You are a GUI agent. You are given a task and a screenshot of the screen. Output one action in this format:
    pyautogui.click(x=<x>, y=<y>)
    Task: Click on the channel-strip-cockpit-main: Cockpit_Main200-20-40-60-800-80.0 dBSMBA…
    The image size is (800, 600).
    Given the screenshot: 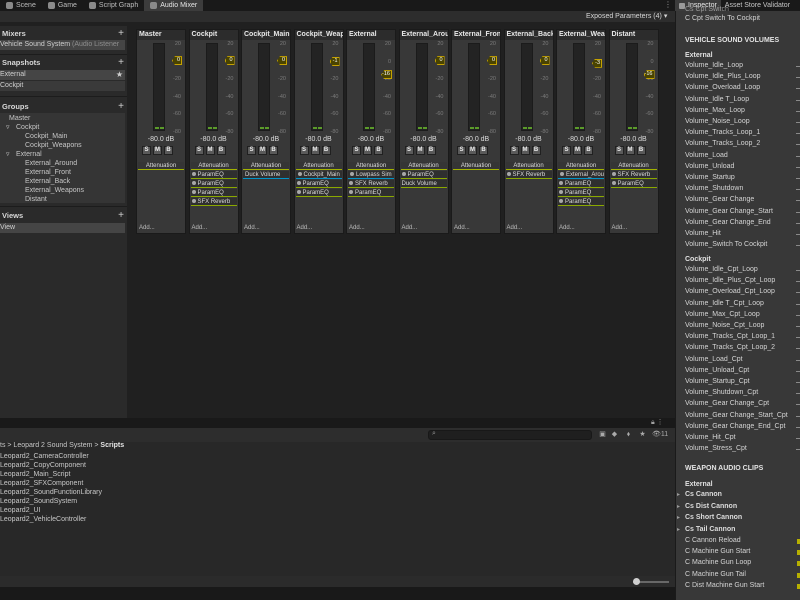 What is the action you would take?
    pyautogui.click(x=266, y=131)
    